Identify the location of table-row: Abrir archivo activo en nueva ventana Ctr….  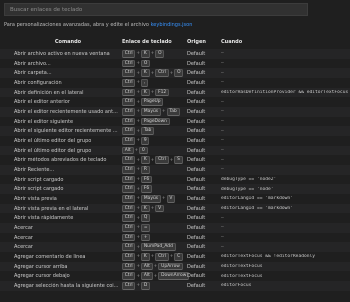
(175, 54).